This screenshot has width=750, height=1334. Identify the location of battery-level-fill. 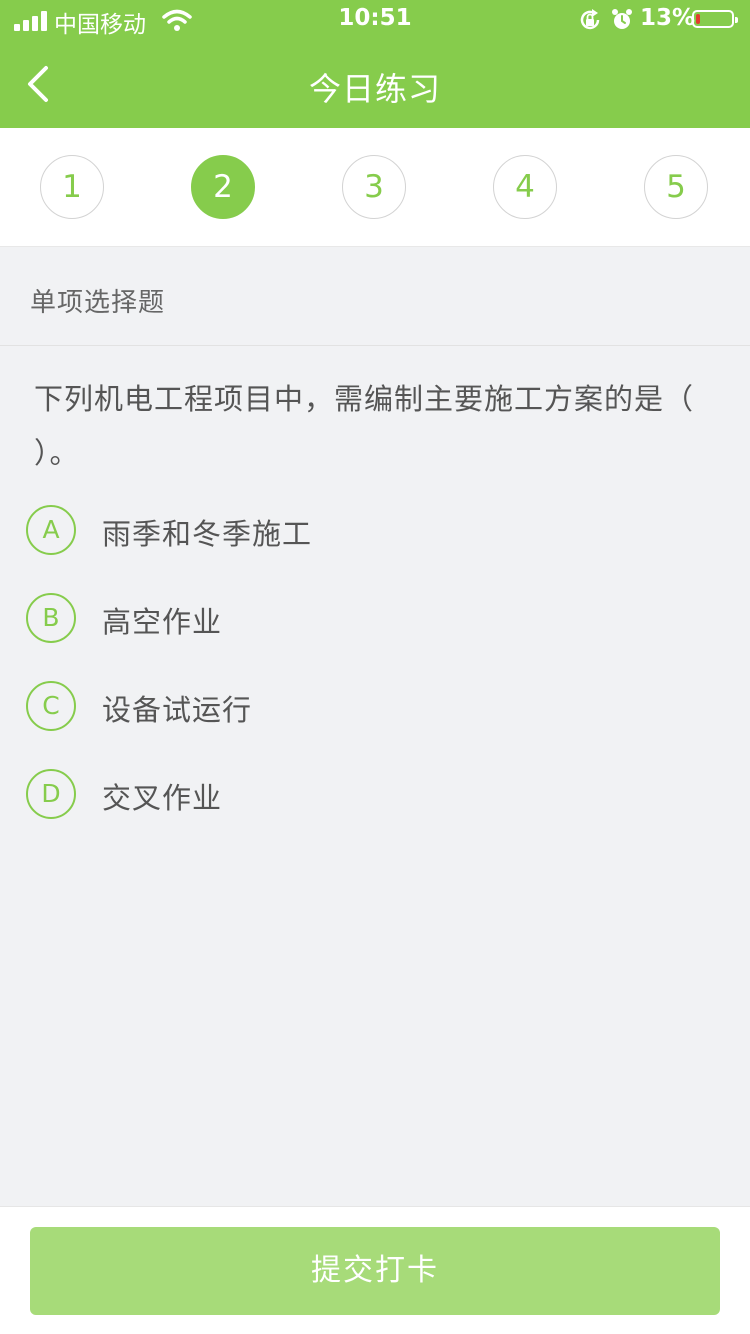
(698, 19).